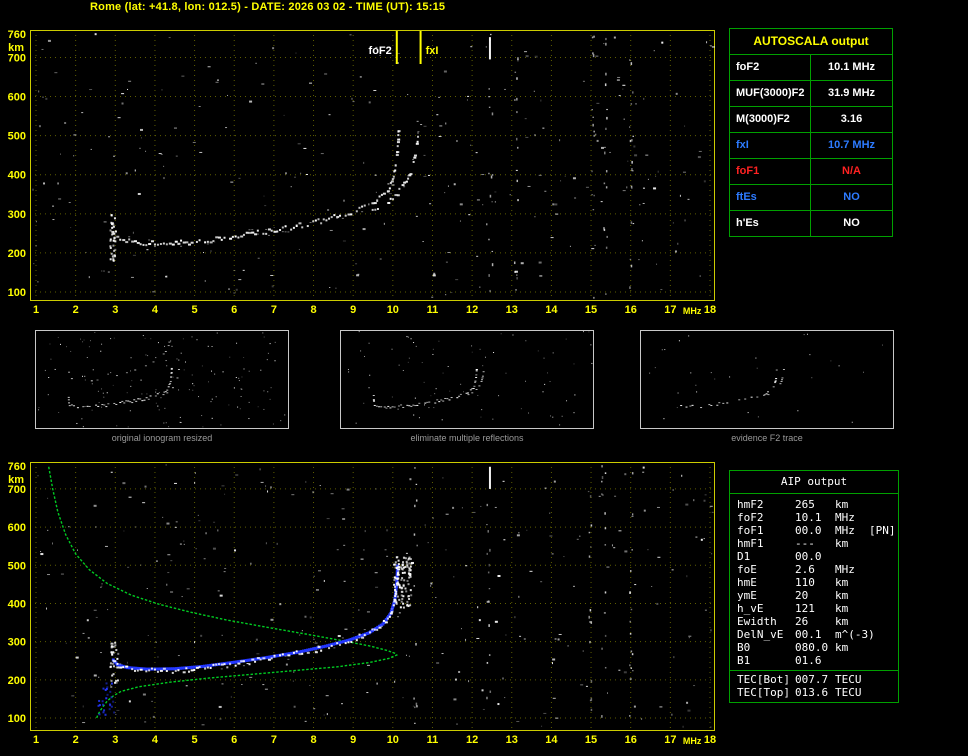  What do you see at coordinates (855, 634) in the screenshot?
I see `aip-unit: m^(-3)` at bounding box center [855, 634].